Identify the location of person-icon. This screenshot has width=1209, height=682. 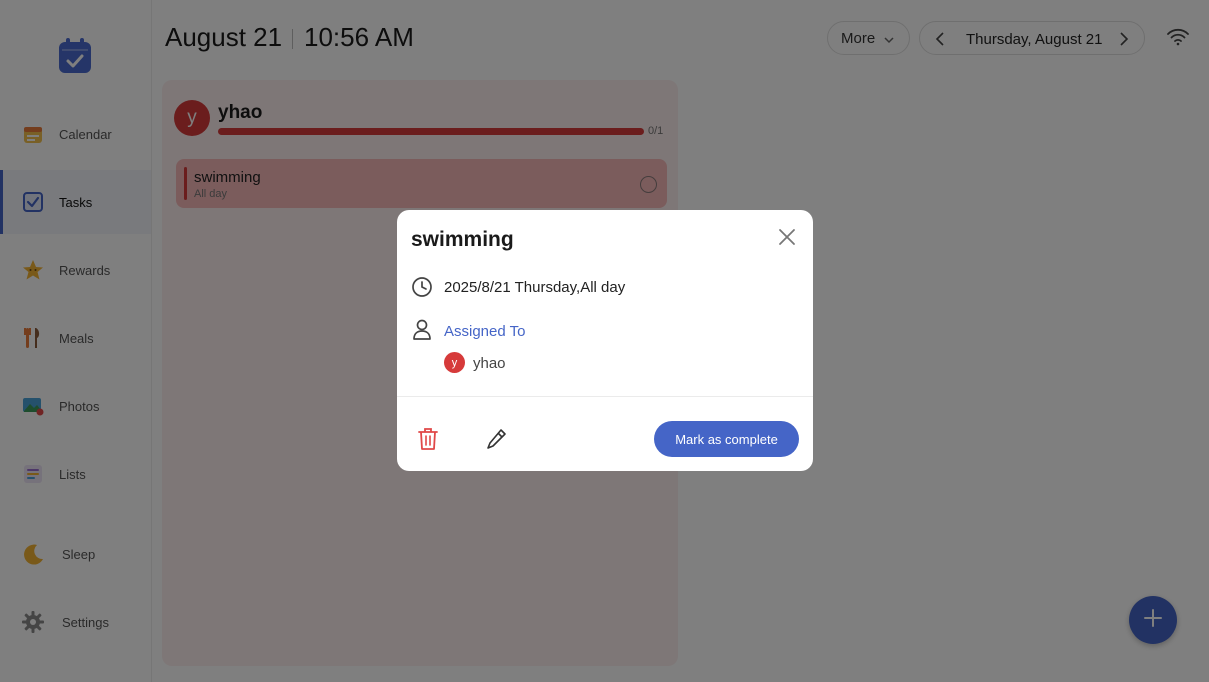
(422, 332).